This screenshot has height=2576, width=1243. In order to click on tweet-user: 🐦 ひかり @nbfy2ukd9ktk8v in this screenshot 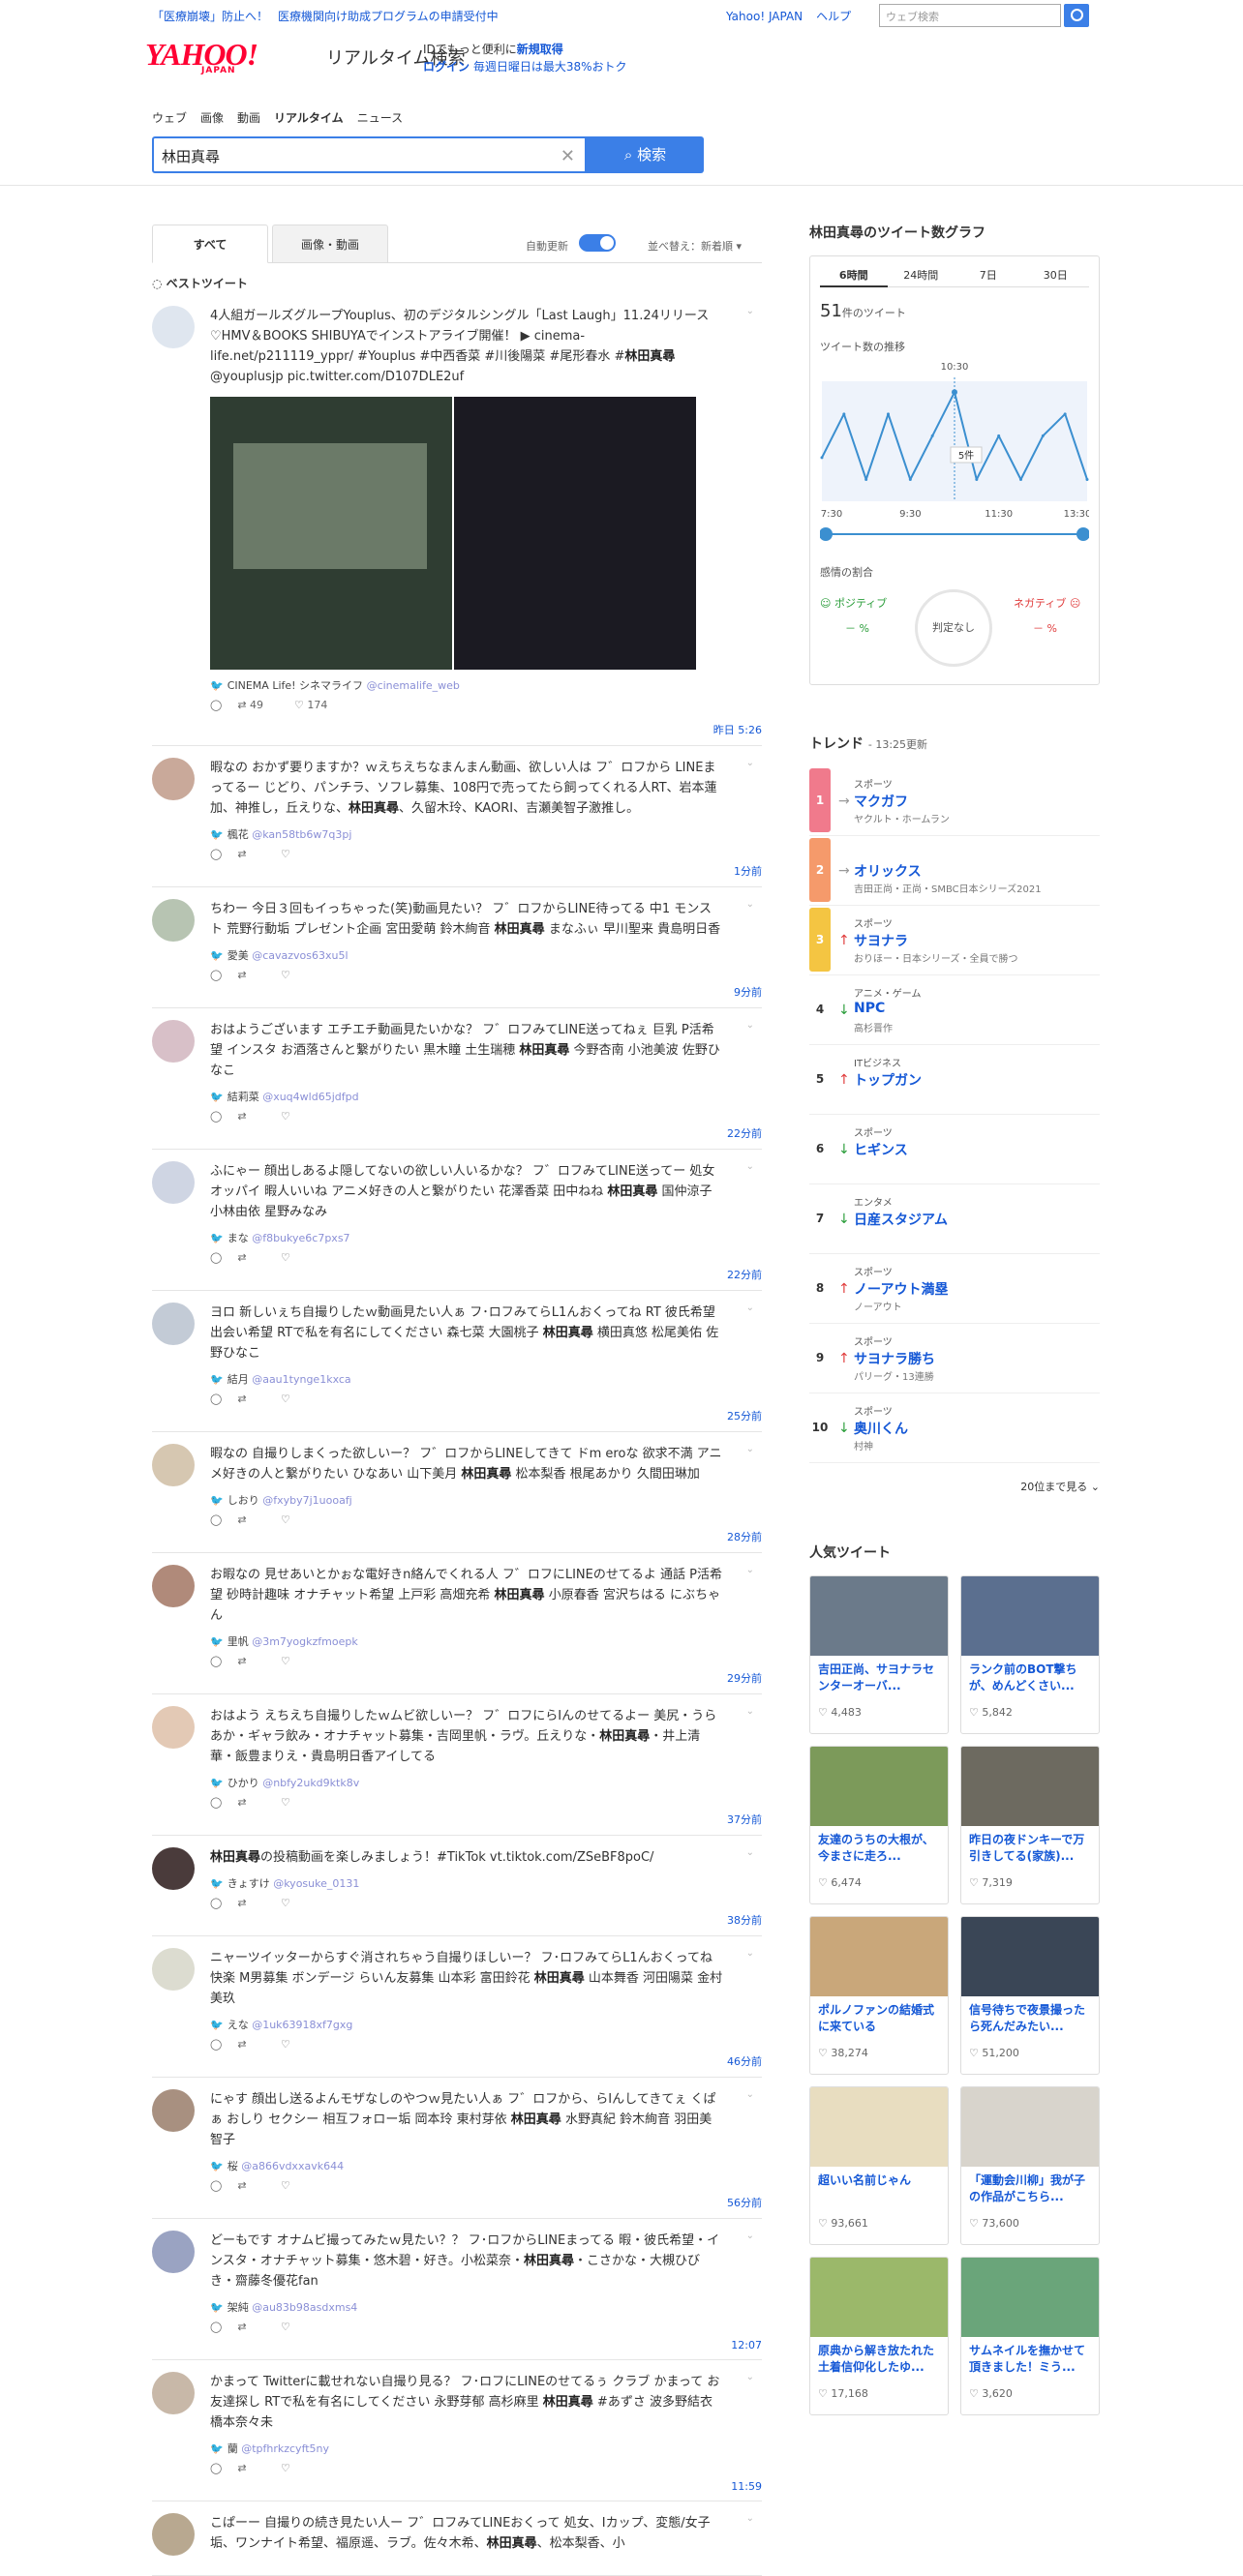, I will do `click(486, 1782)`.